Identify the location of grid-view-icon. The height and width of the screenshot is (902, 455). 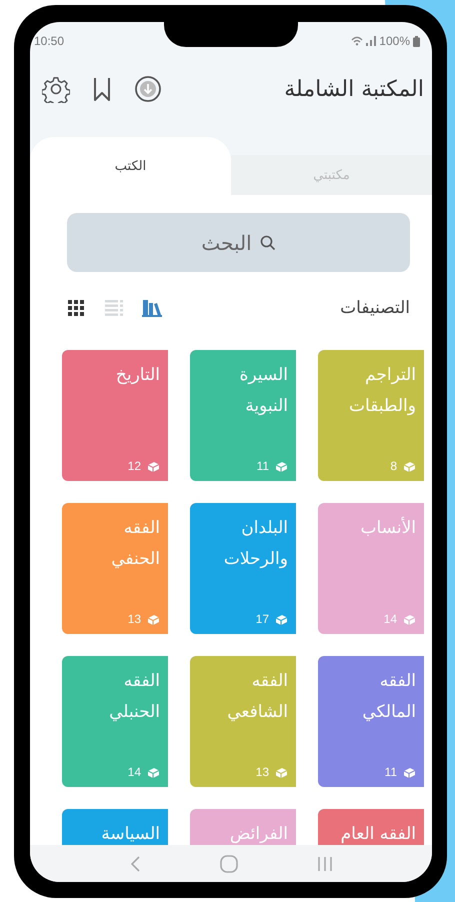
(76, 308).